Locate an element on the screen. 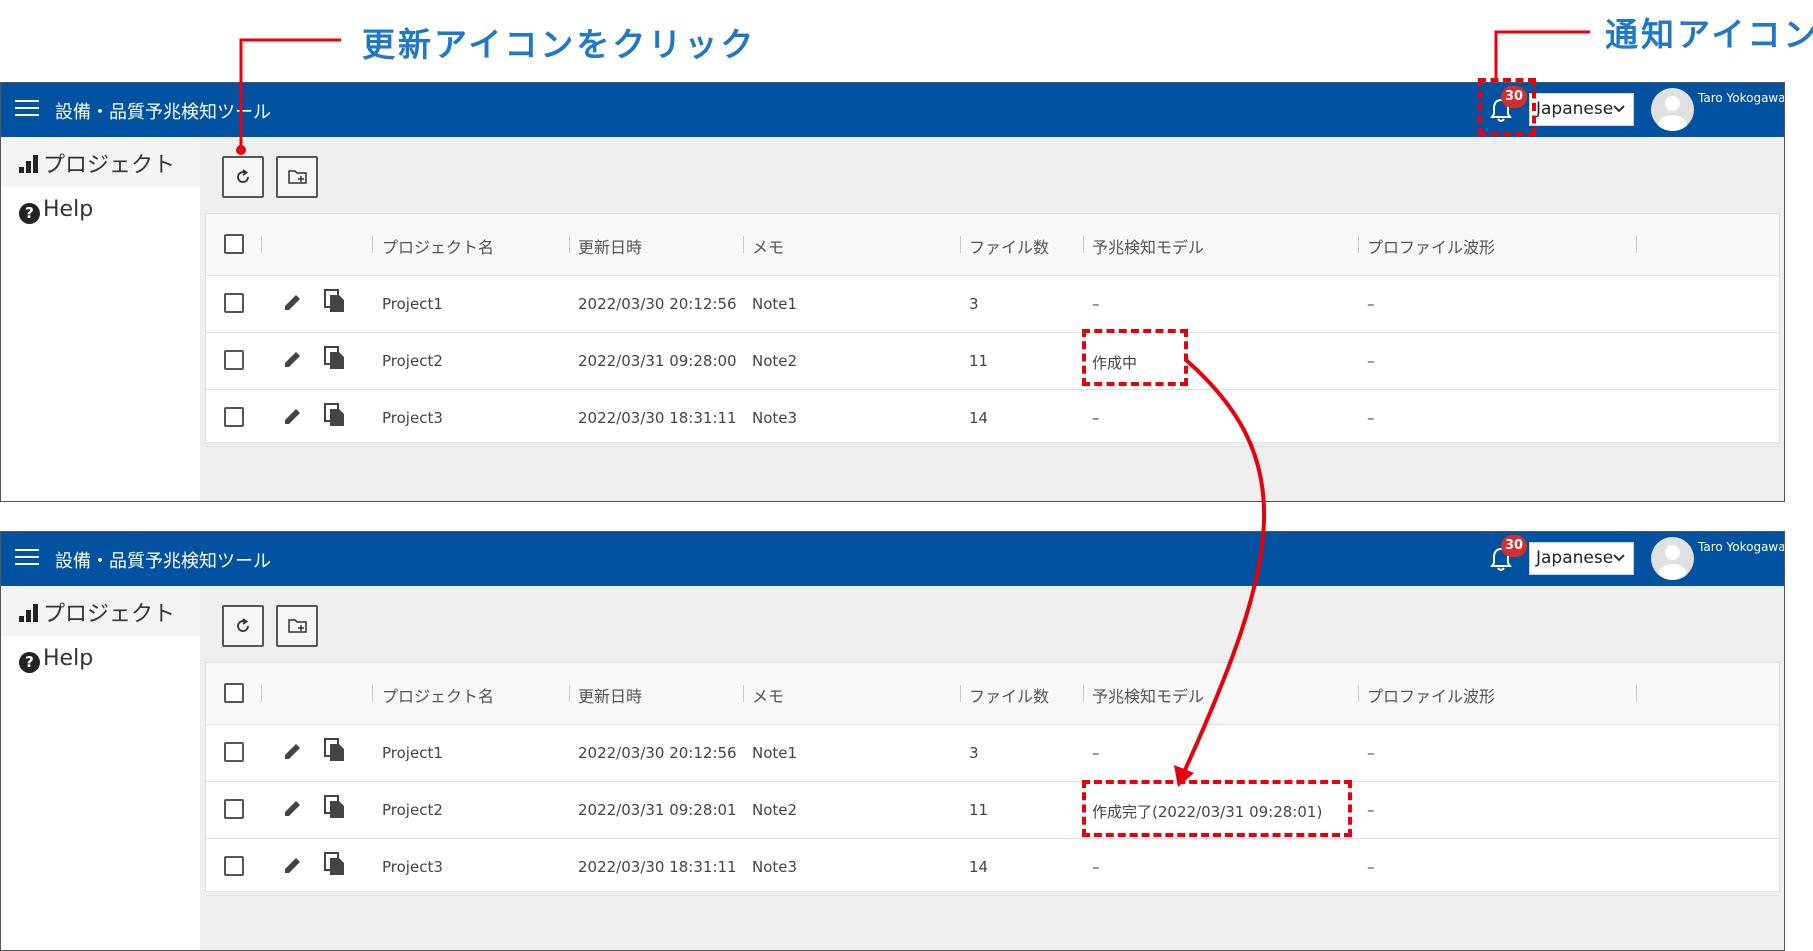 The height and width of the screenshot is (951, 1813). app-title: 設備・品質予兆検知ツール is located at coordinates (163, 561).